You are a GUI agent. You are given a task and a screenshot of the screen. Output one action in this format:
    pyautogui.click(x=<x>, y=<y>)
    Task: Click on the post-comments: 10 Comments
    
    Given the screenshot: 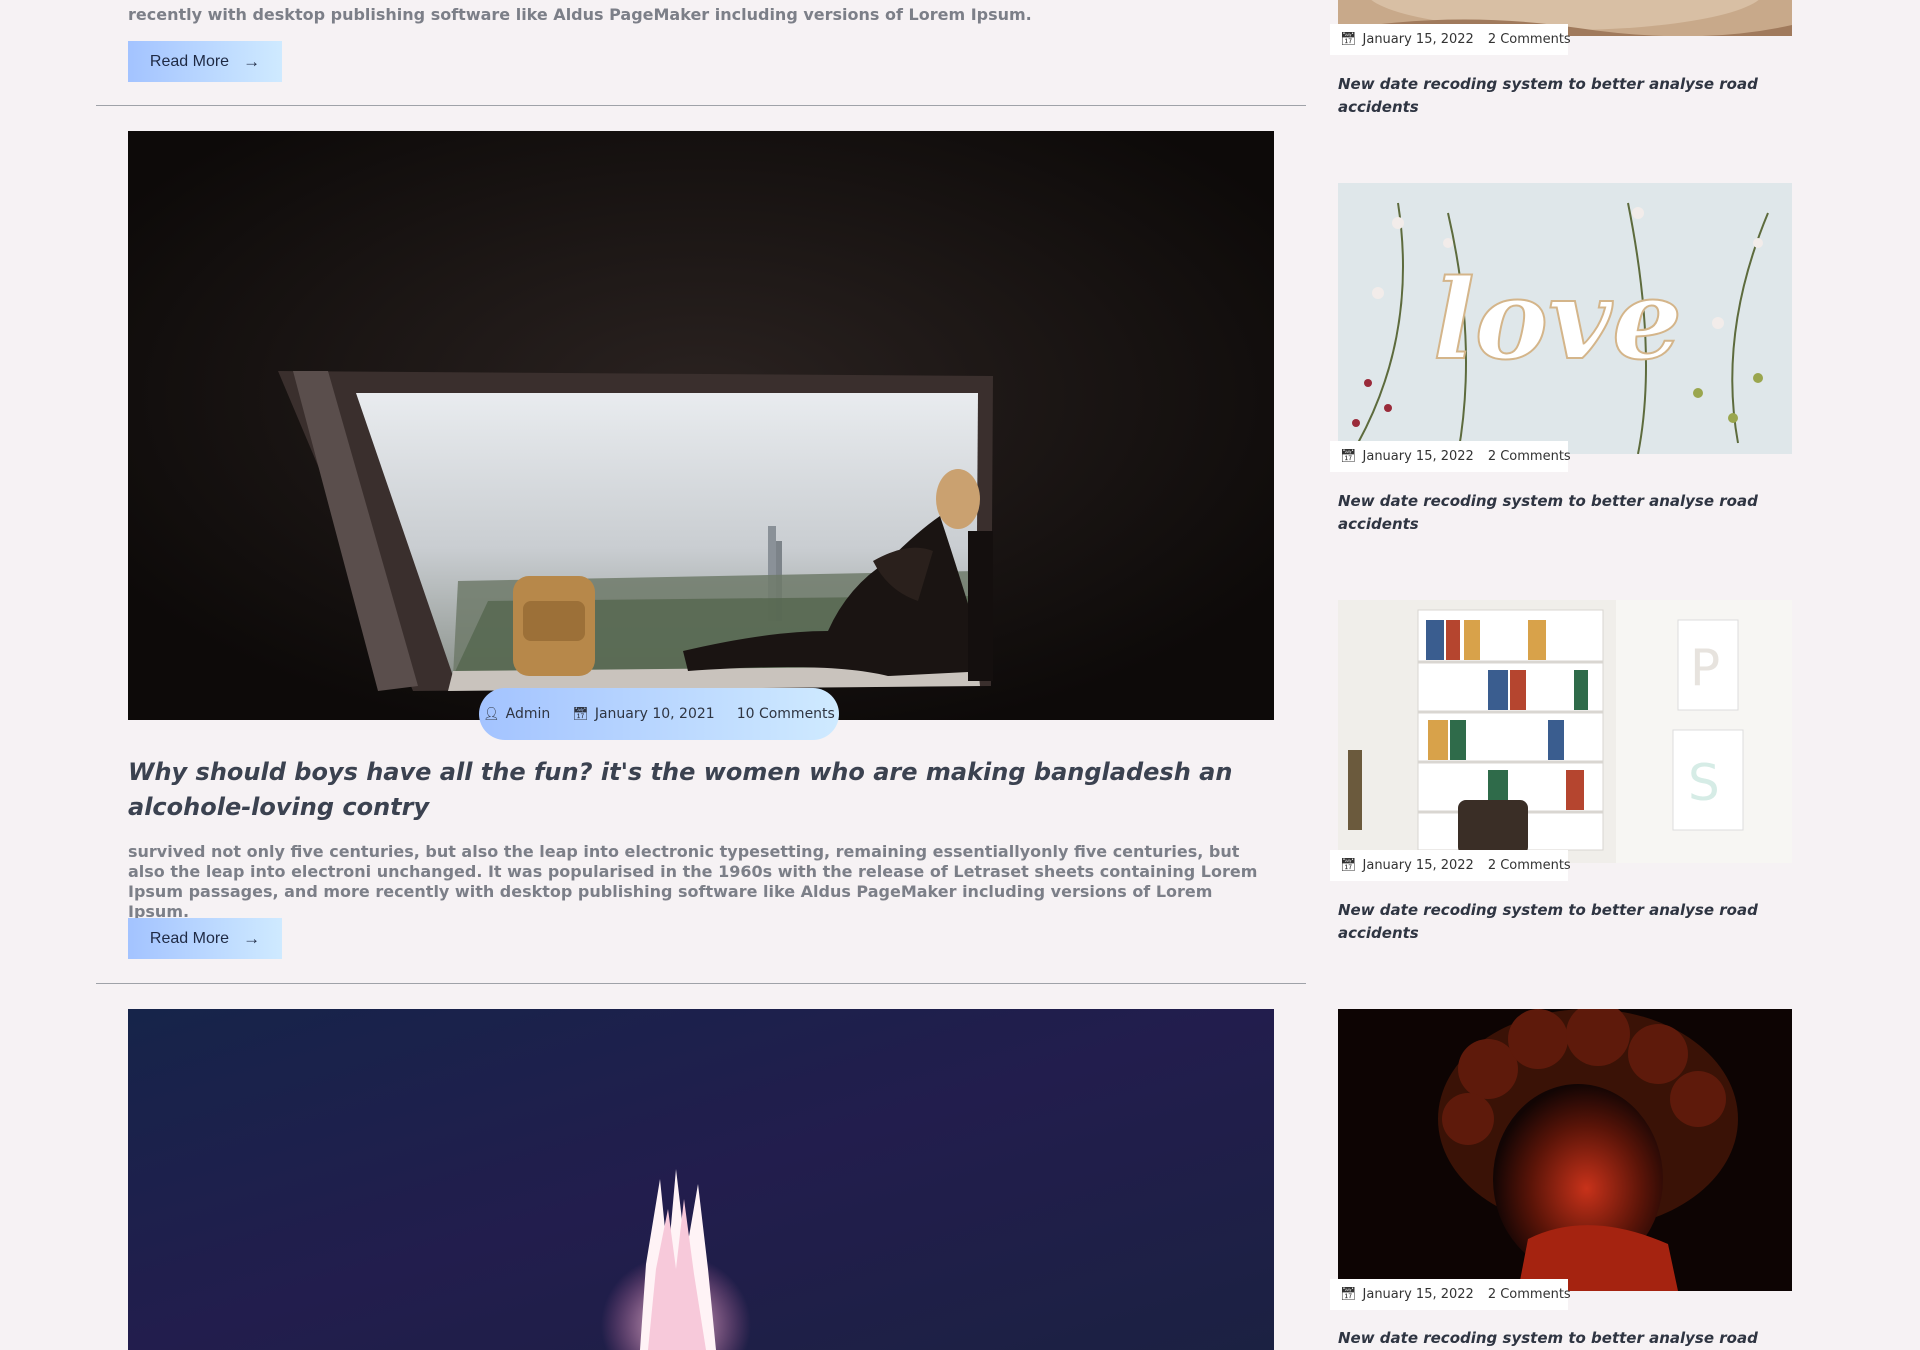 What is the action you would take?
    pyautogui.click(x=786, y=714)
    